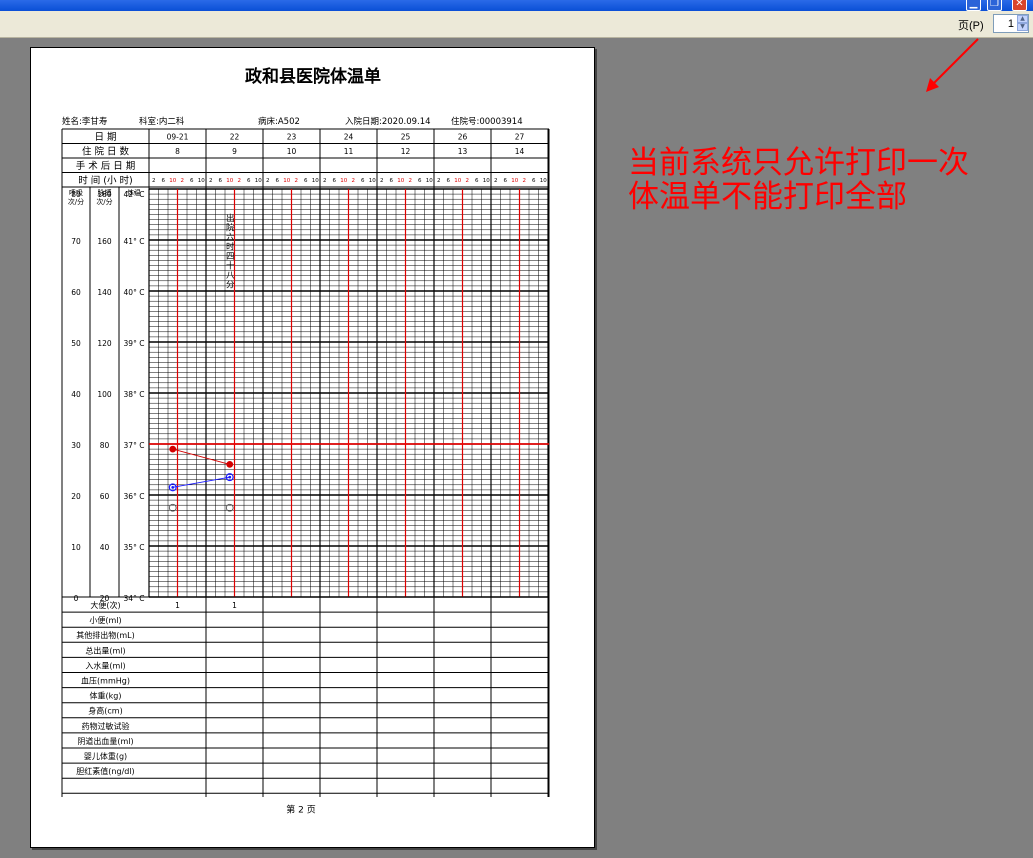  Describe the element at coordinates (1005, 23) in the screenshot. I see `page-number-input` at that location.